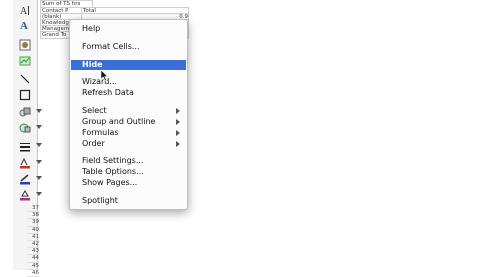 Image resolution: width=480 pixels, height=277 pixels. I want to click on line-icon, so click(25, 79).